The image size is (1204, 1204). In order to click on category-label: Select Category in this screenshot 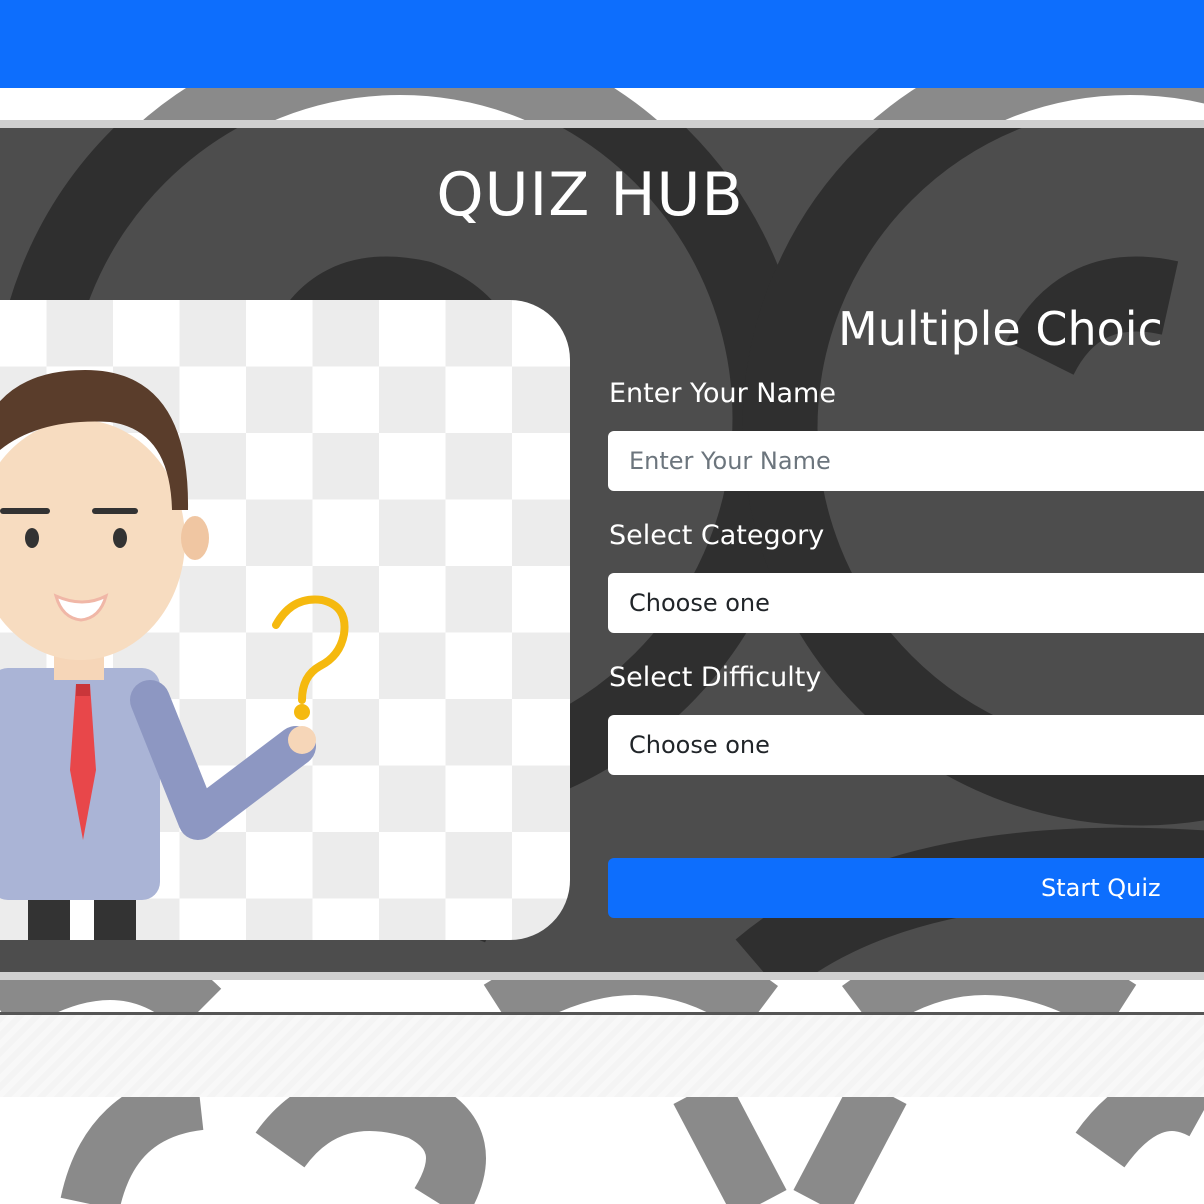, I will do `click(717, 535)`.